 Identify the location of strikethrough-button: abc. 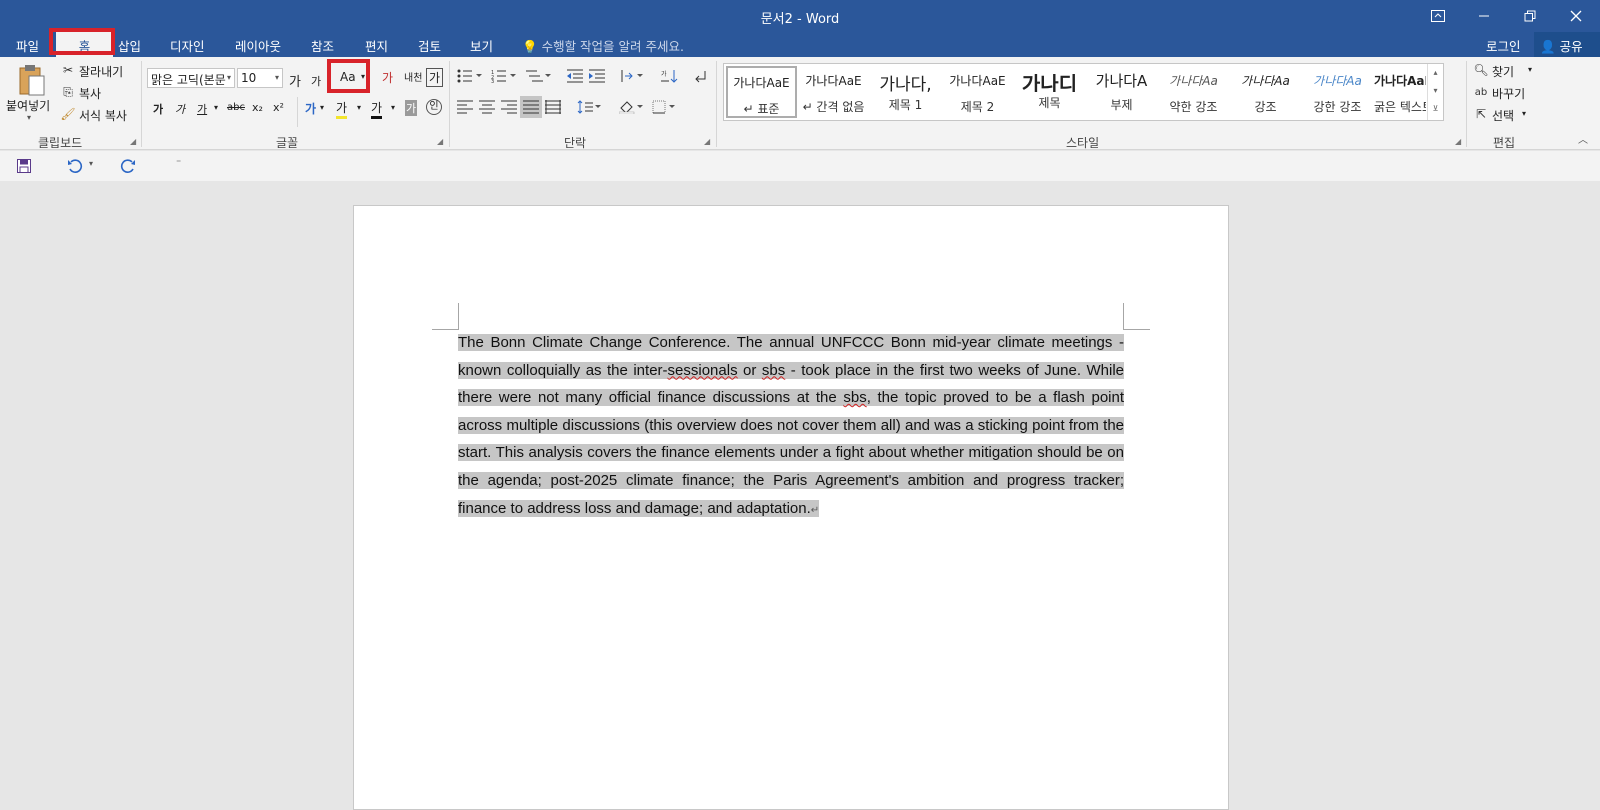
(236, 107).